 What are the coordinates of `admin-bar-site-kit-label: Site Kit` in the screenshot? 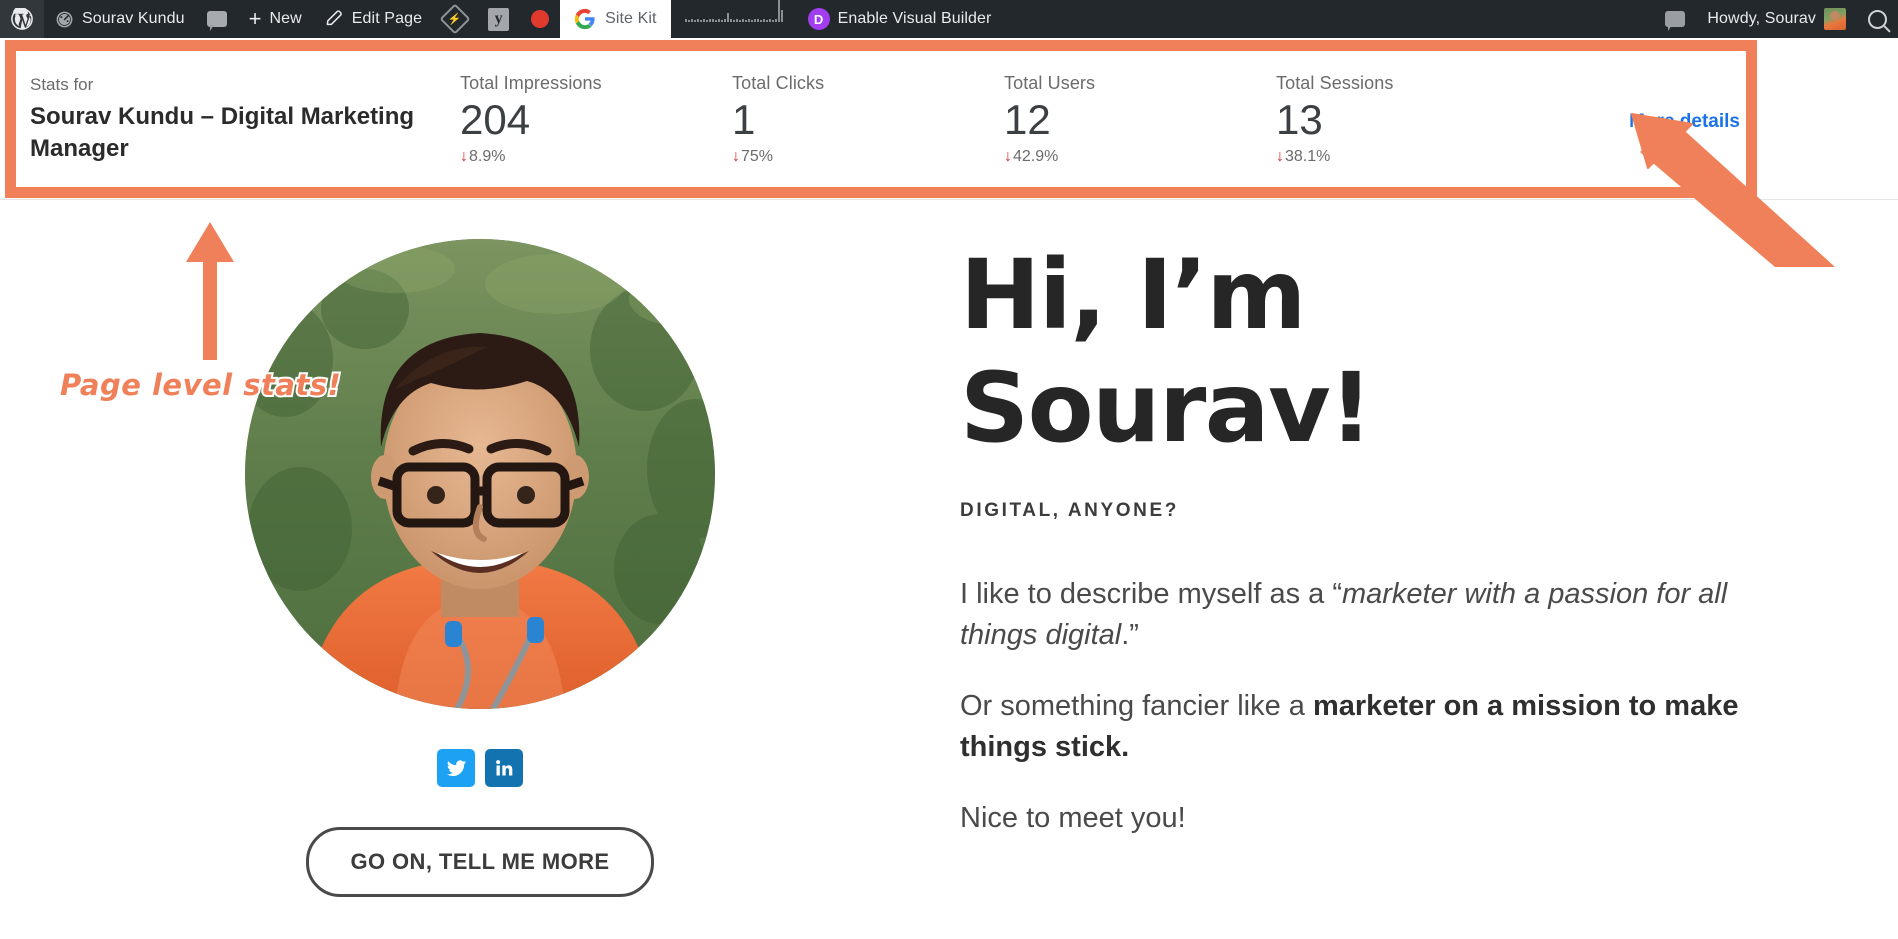 It's located at (631, 18).